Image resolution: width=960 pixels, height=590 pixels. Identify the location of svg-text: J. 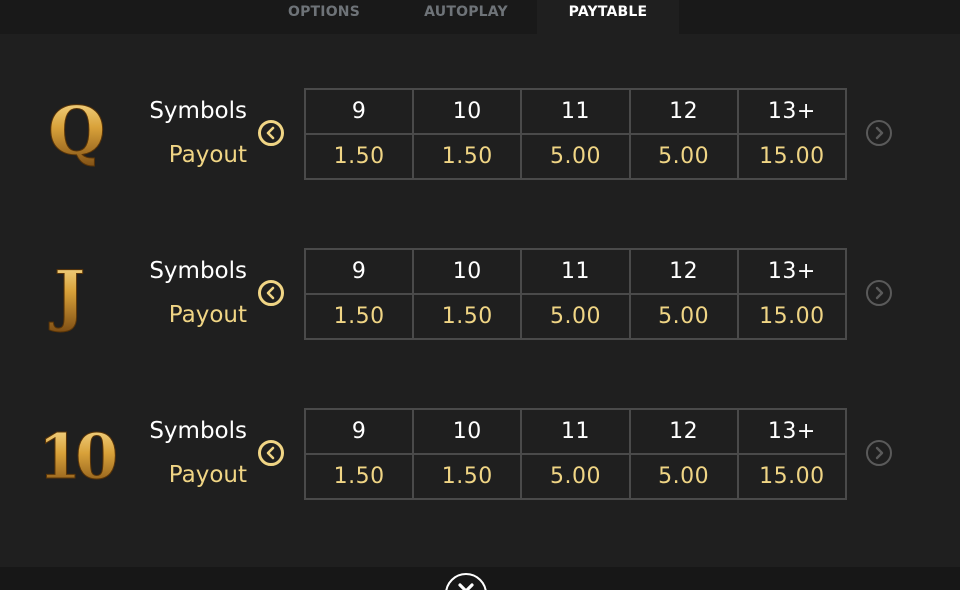
(67, 295).